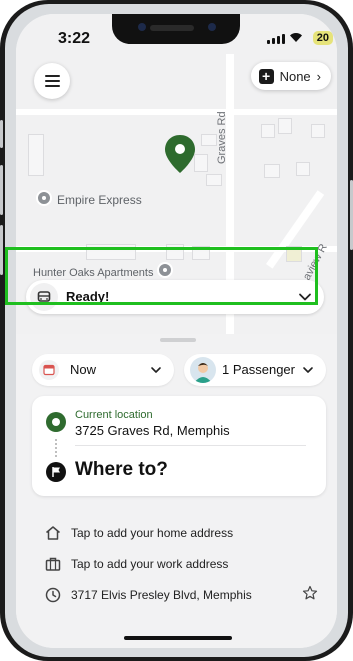 This screenshot has width=353, height=661. Describe the element at coordinates (178, 340) in the screenshot. I see `sheet-grabber` at that location.